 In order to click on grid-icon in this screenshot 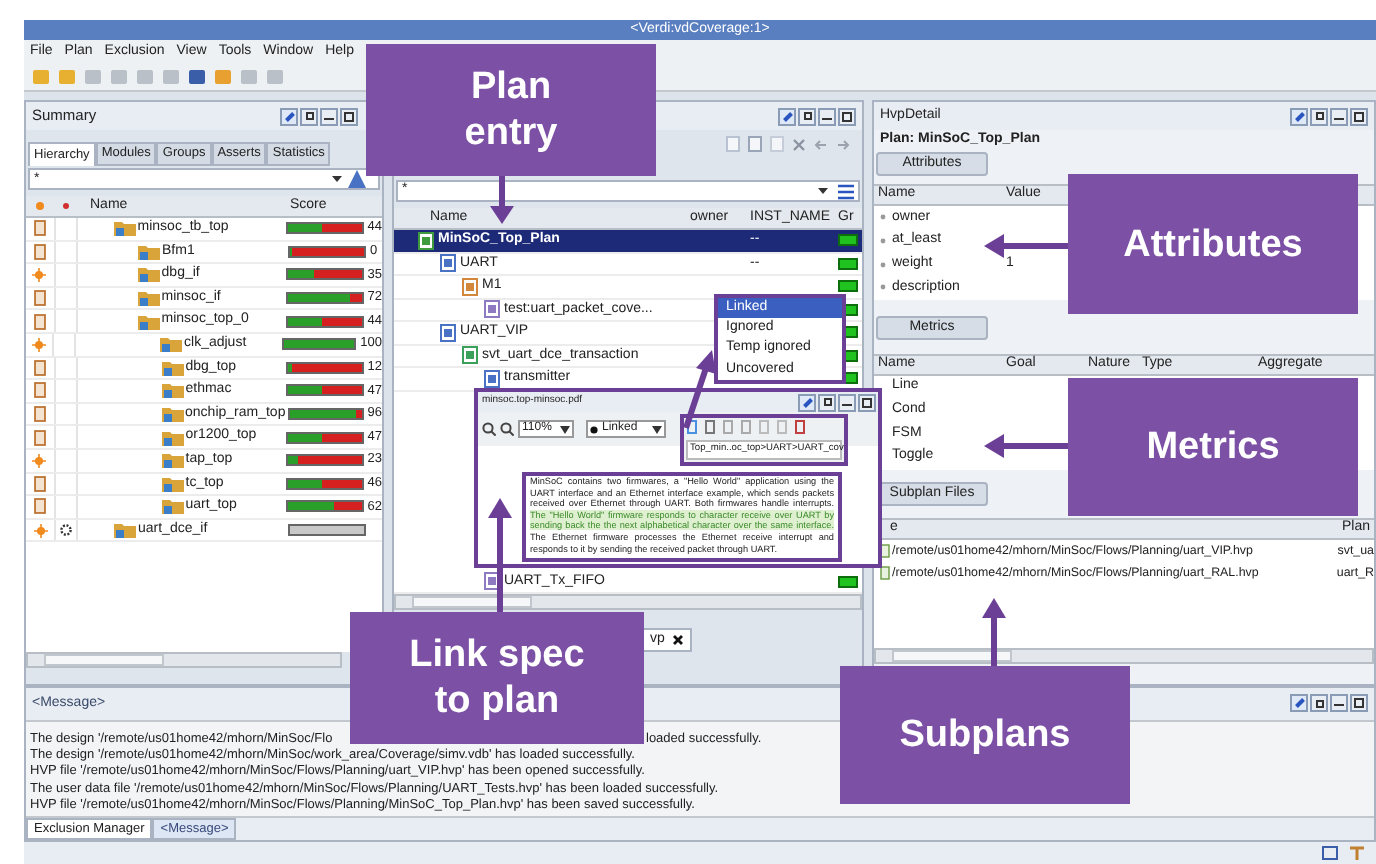, I will do `click(1330, 853)`.